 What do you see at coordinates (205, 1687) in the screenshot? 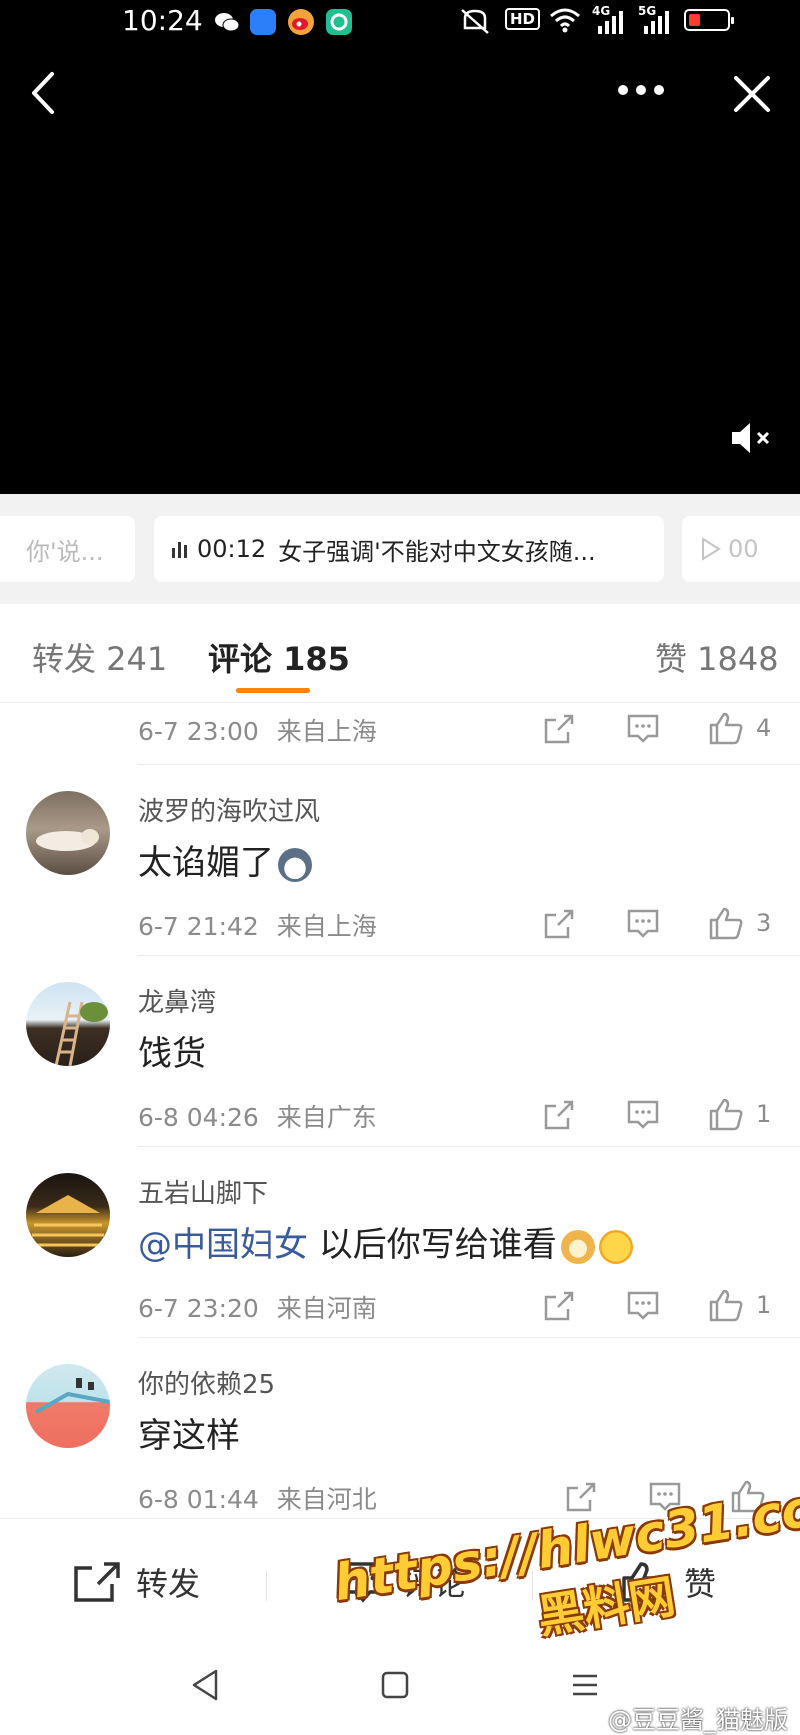
I see `nav-back-icon` at bounding box center [205, 1687].